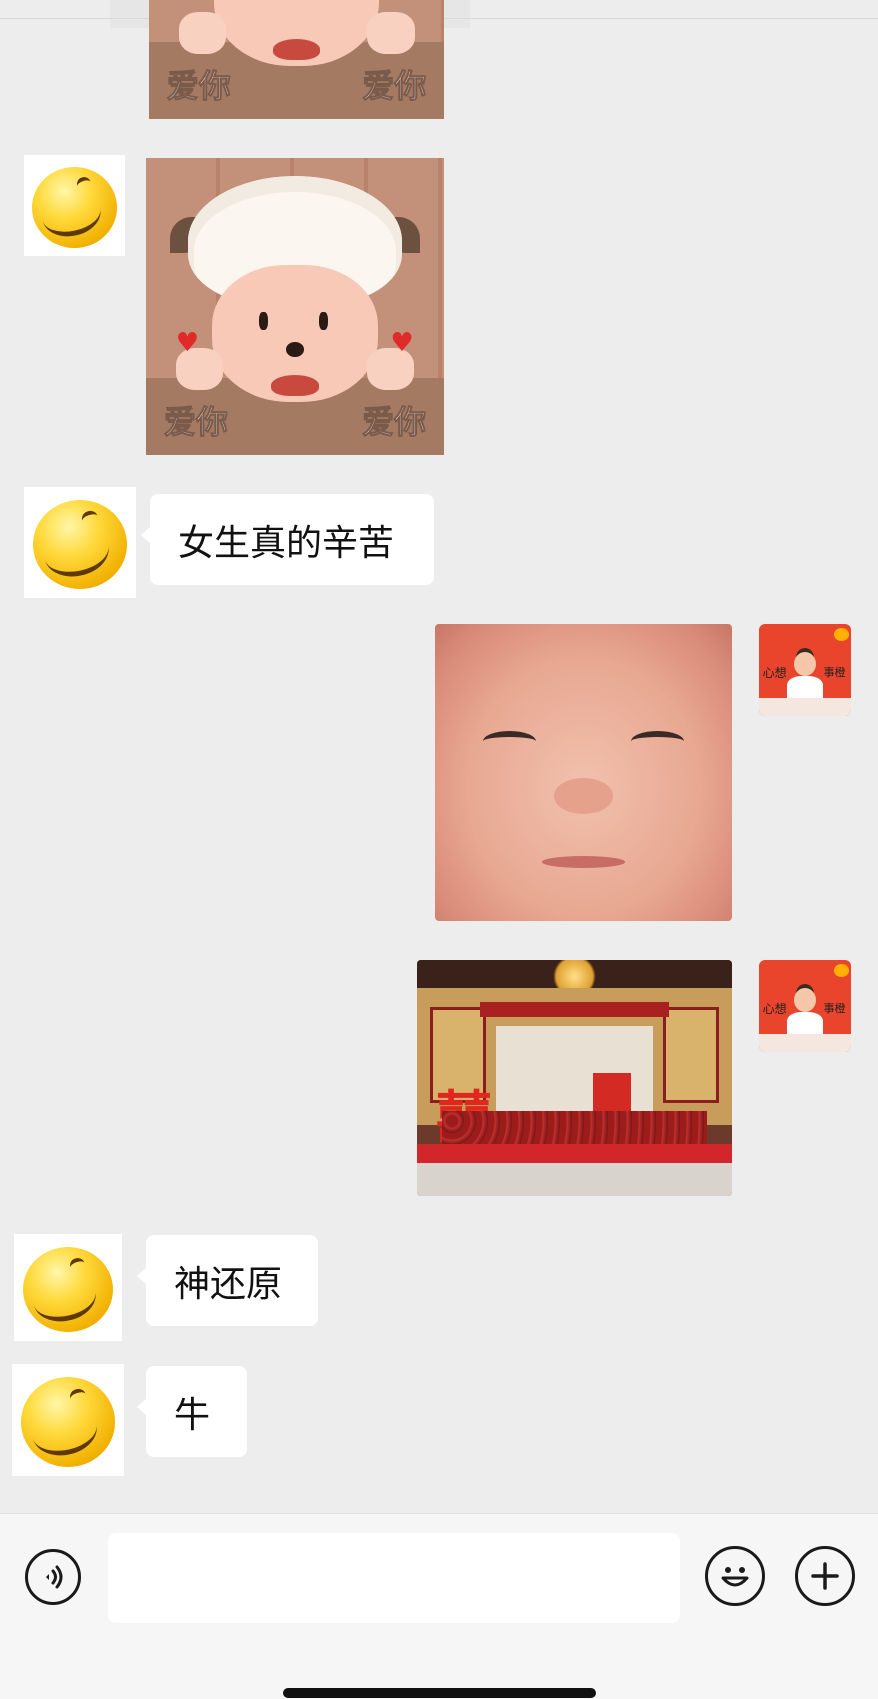  I want to click on plus-icon, so click(825, 1576).